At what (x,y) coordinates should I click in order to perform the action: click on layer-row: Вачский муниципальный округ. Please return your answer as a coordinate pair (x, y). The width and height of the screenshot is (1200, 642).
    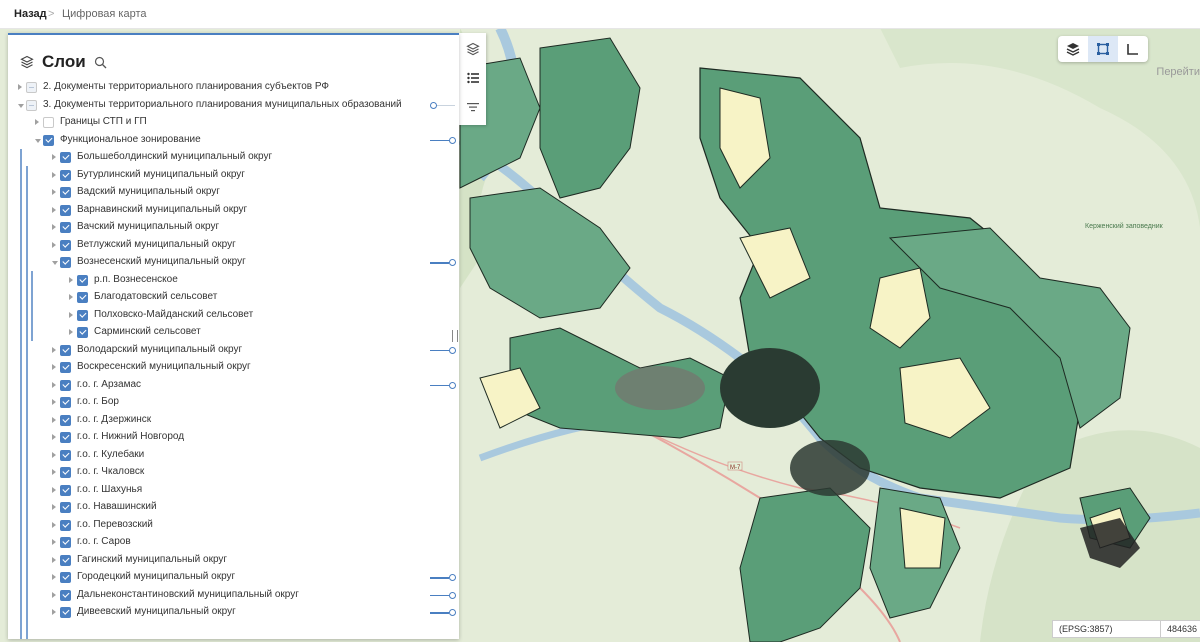
    Looking at the image, I should click on (233, 228).